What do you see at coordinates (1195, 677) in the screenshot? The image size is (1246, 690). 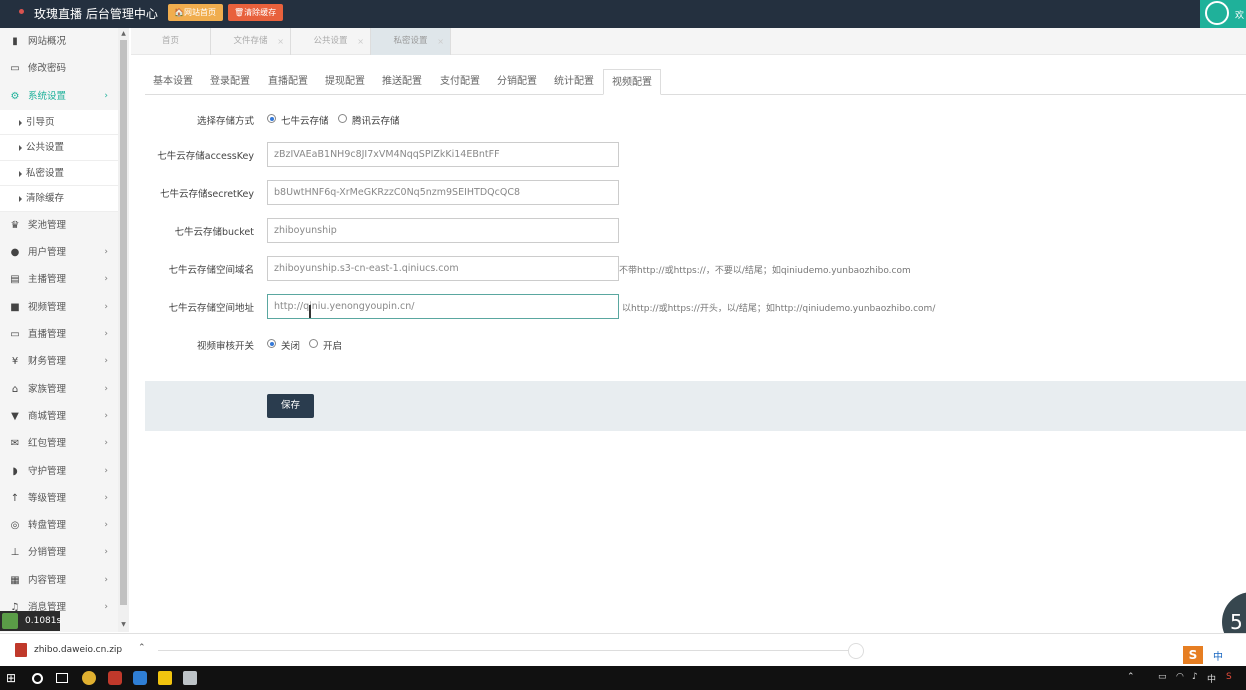 I see `volume-icon: ♪` at bounding box center [1195, 677].